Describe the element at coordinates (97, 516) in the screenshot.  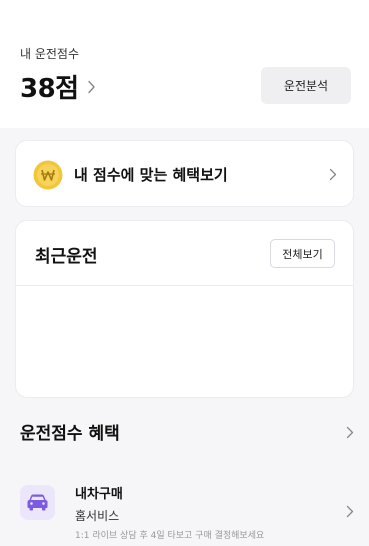
I see `service-subtitle: 홈서비스` at that location.